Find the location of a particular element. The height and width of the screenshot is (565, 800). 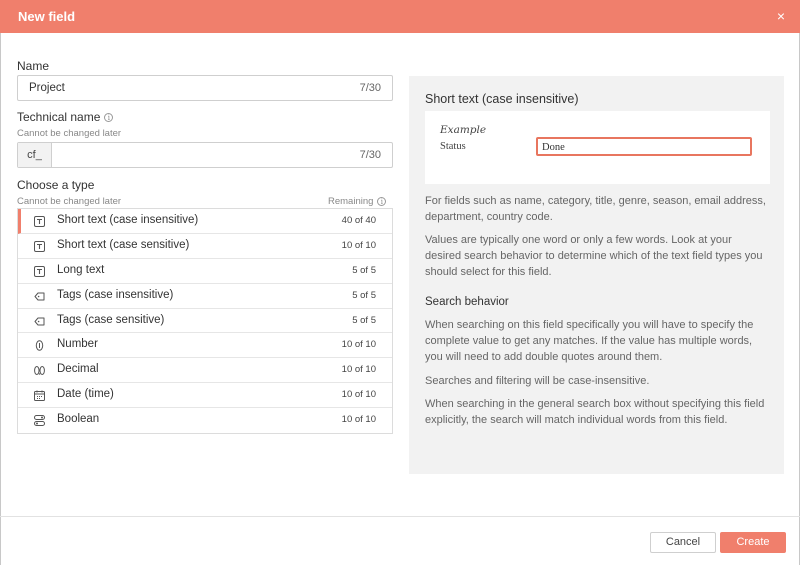

type-option-label: Long text is located at coordinates (81, 269).